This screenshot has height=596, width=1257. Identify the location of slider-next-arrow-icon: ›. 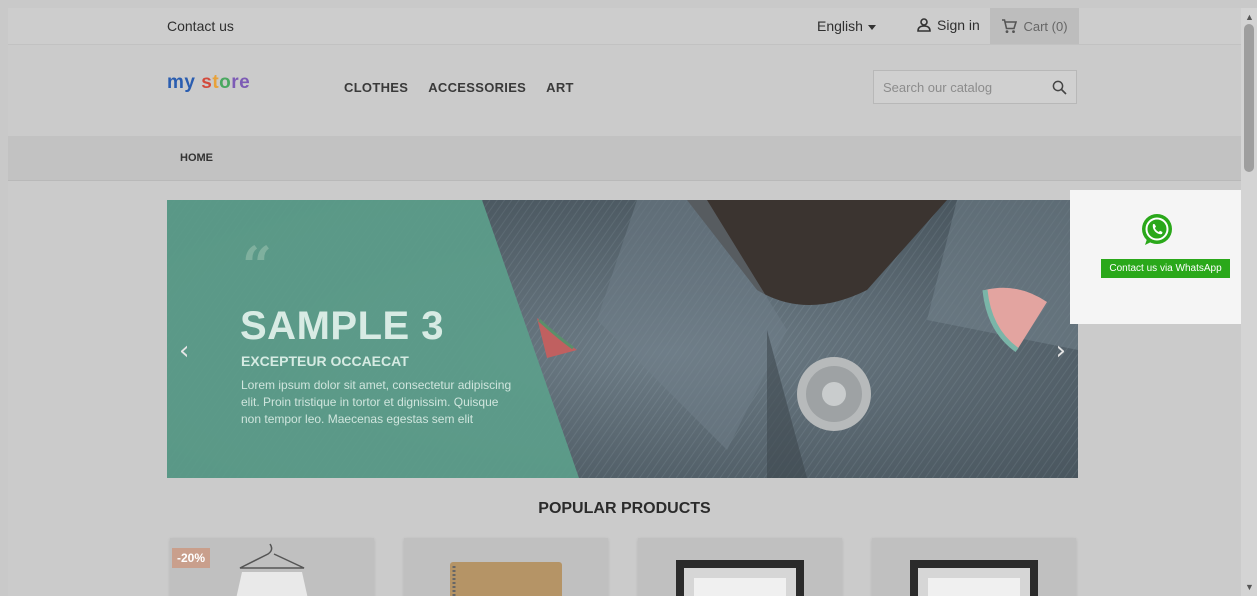
(1061, 351).